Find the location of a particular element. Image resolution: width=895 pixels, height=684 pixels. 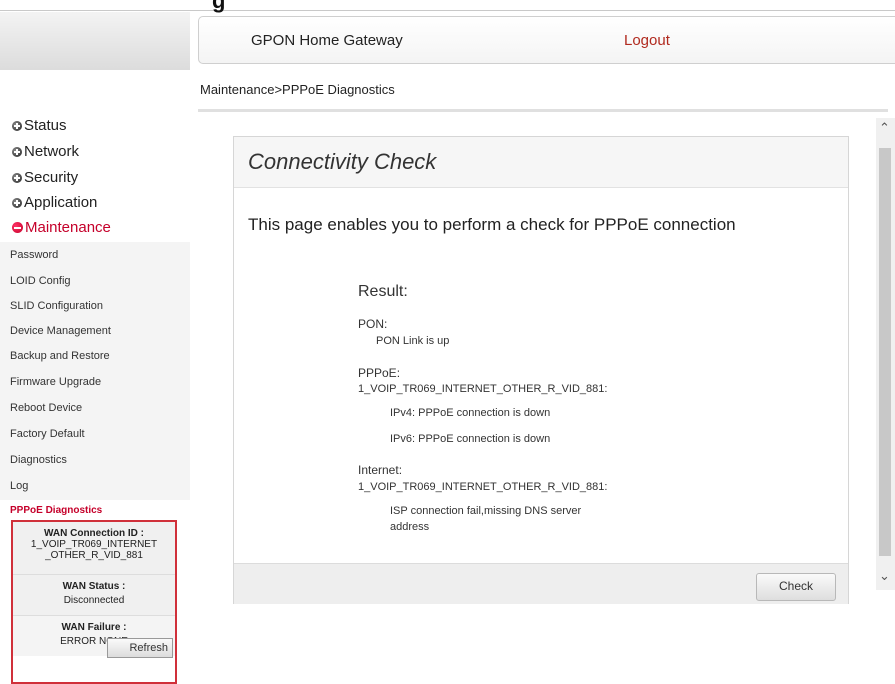

menu-label: Network is located at coordinates (52, 151).